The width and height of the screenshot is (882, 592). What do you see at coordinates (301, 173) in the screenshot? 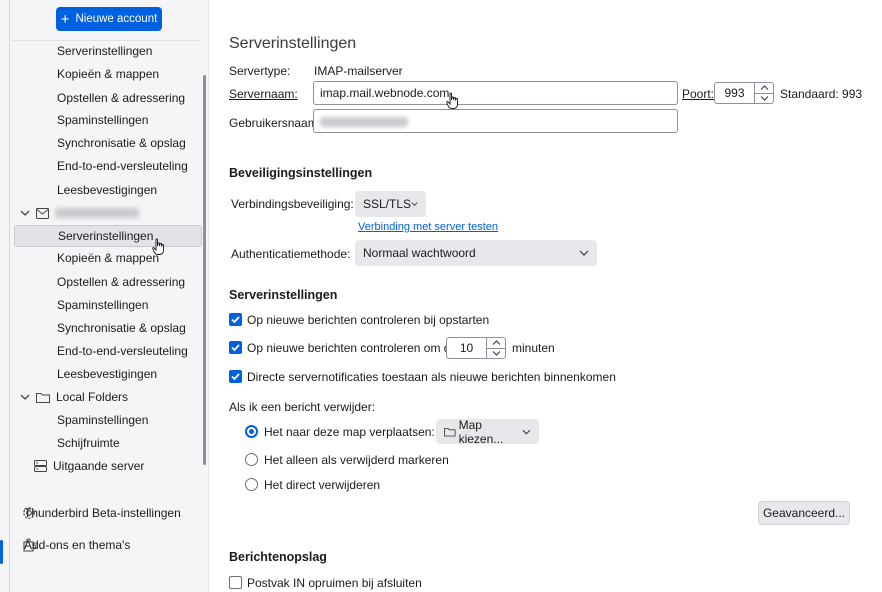
I see `security-heading: Beveiligingsinstellingen` at bounding box center [301, 173].